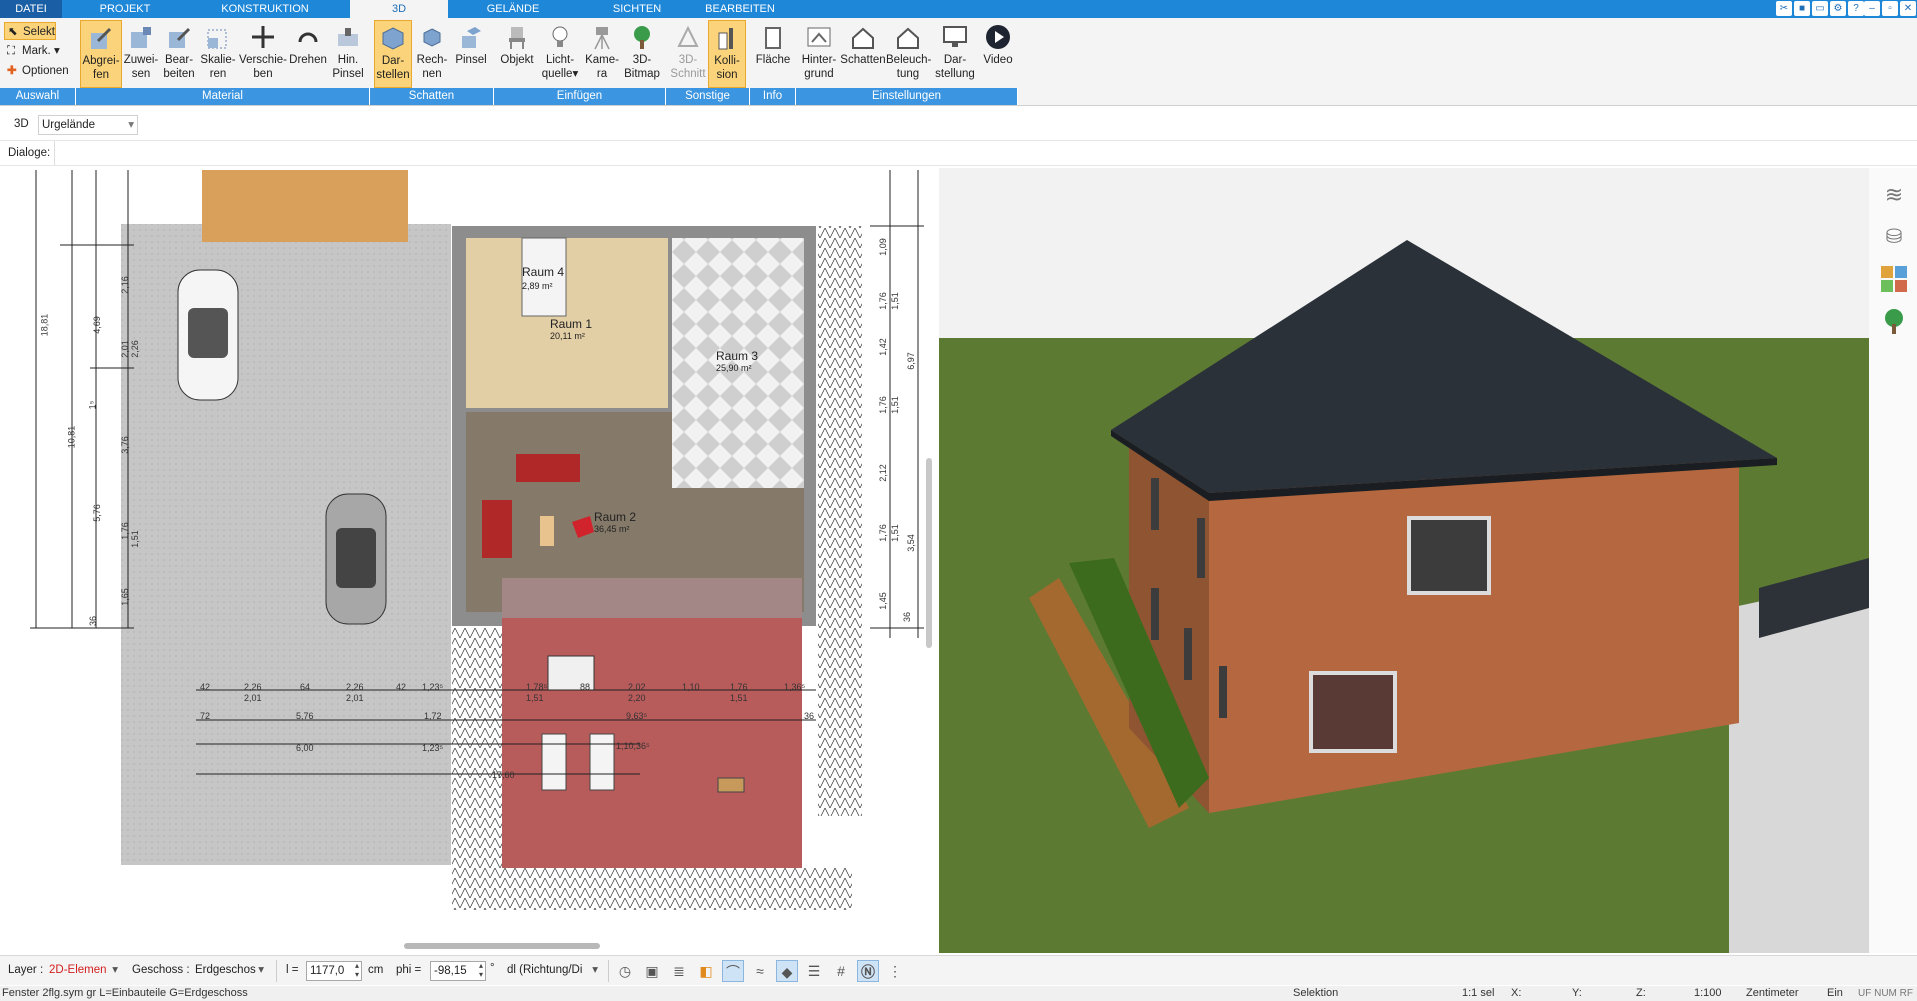 The width and height of the screenshot is (1917, 1001). I want to click on minimize-icon: –, so click(1872, 8).